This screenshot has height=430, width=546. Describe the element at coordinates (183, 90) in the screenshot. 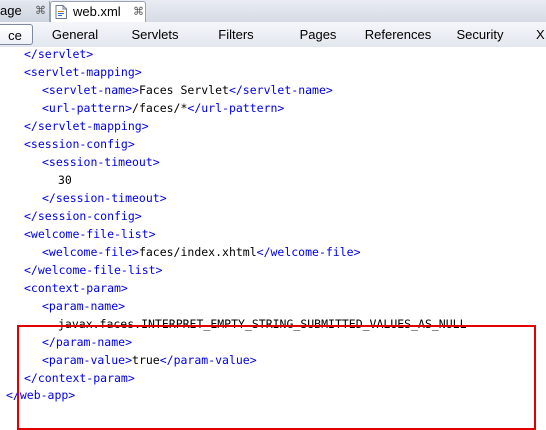

I see `code-text: Faces Servlet` at that location.